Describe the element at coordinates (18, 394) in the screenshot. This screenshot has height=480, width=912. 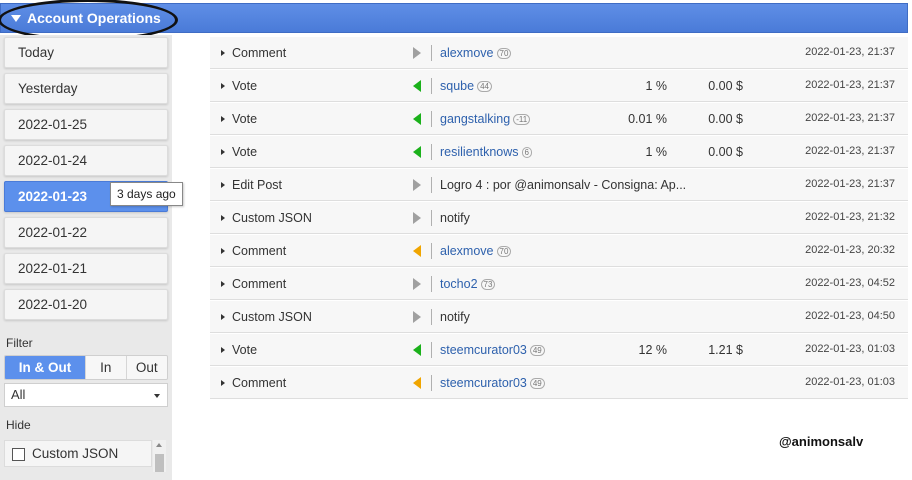
I see `operation-type-value: All` at that location.